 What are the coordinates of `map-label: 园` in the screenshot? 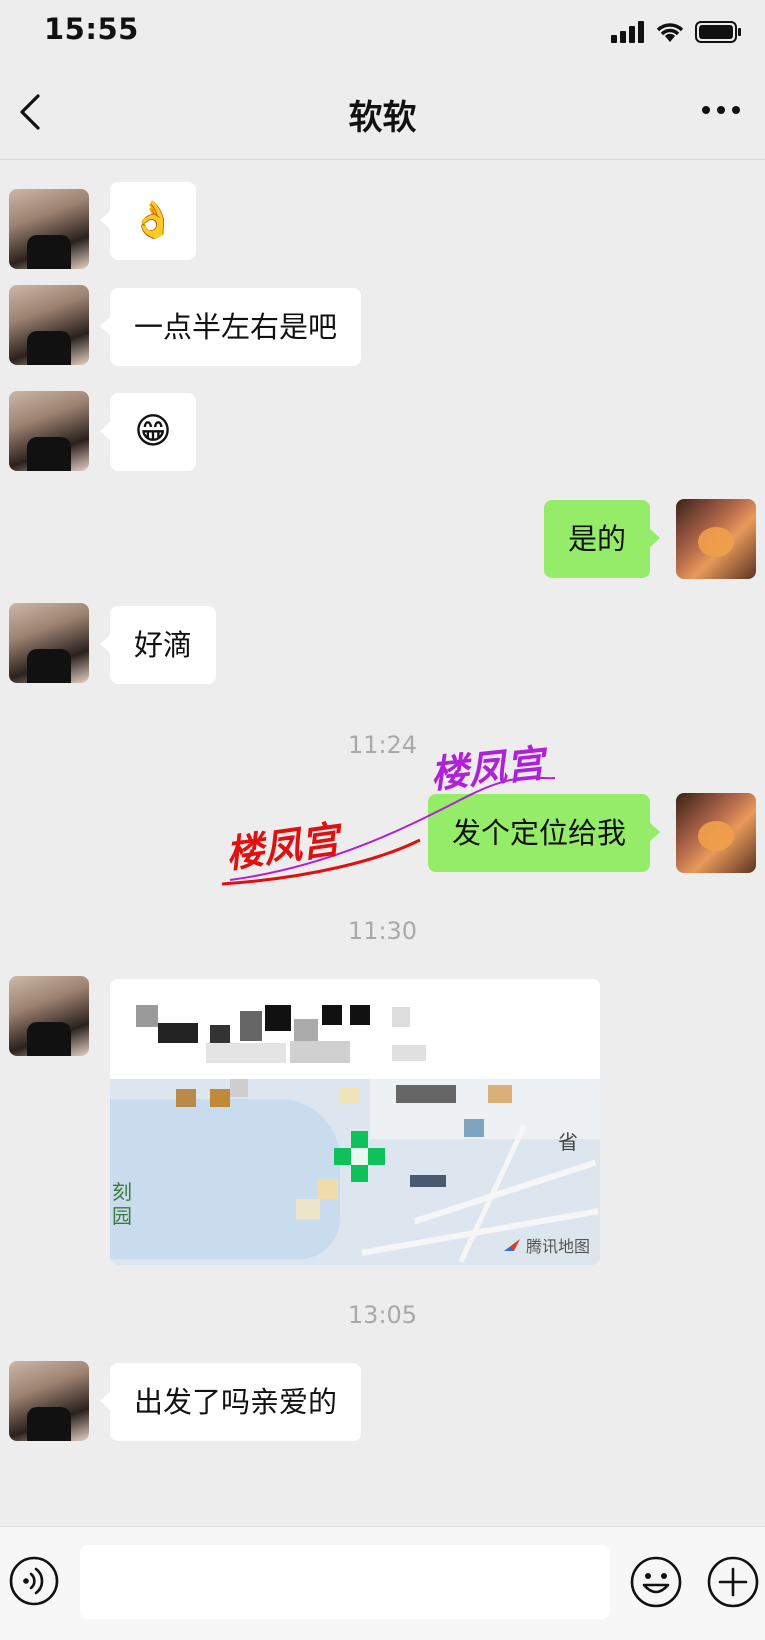 It's located at (122, 1216).